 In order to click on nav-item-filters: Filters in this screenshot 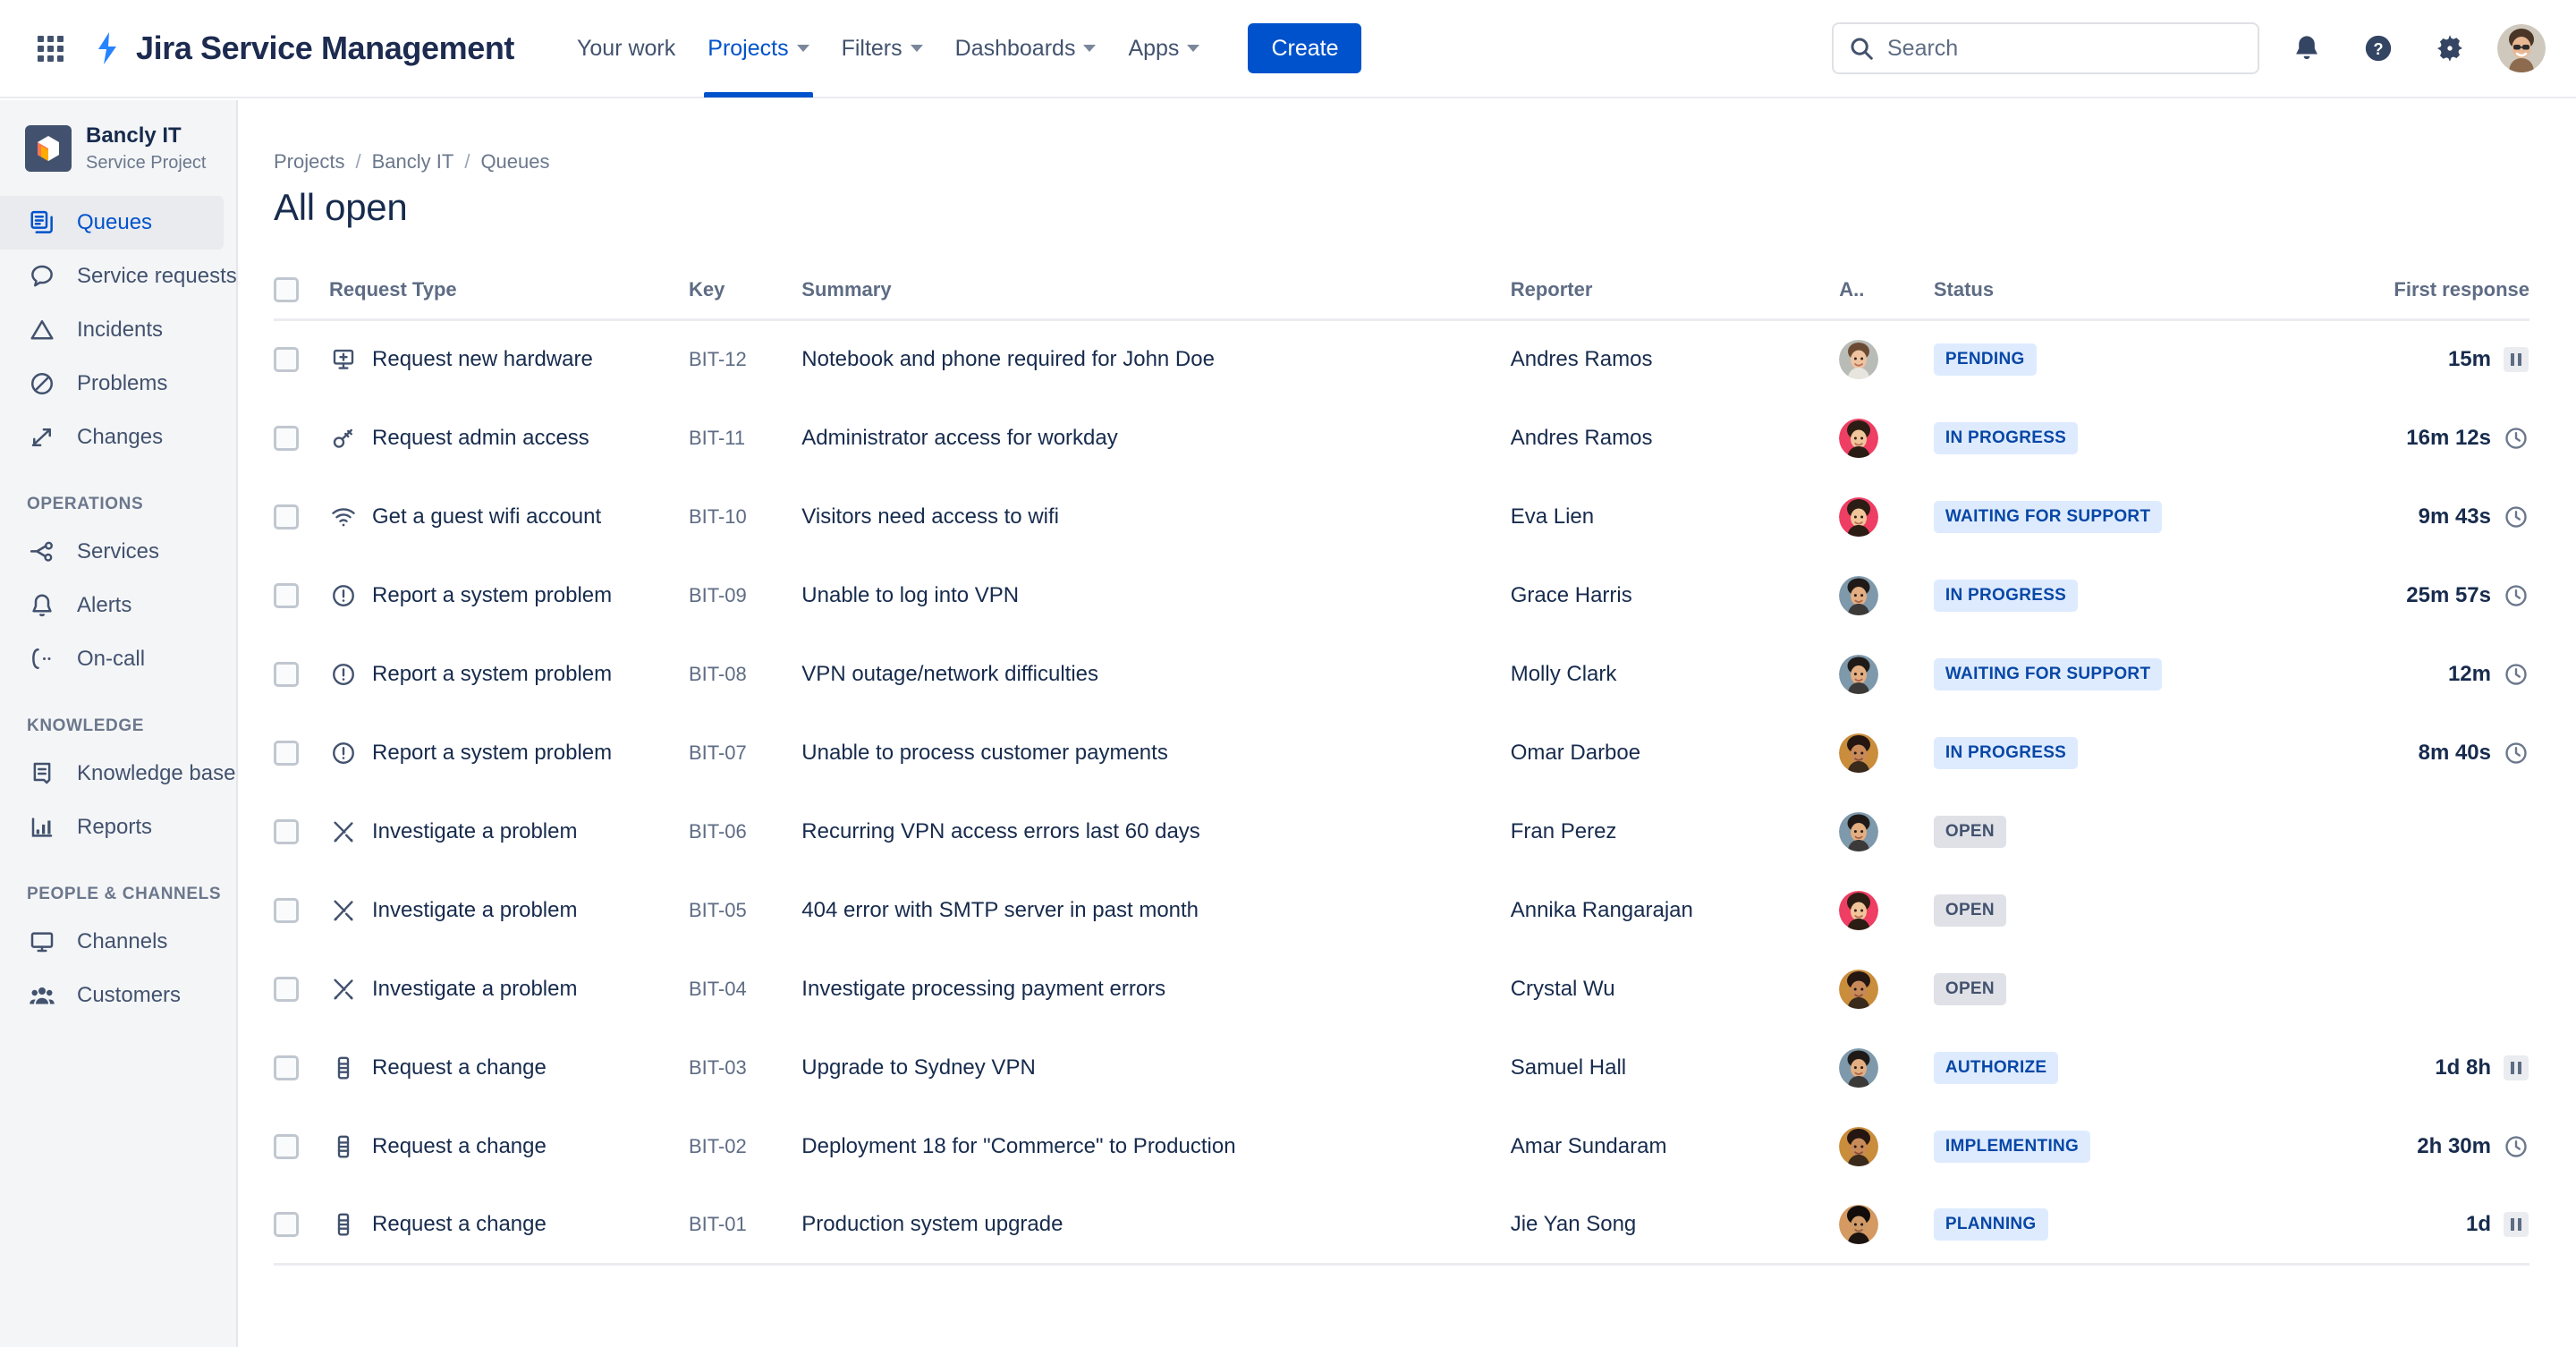, I will do `click(882, 48)`.